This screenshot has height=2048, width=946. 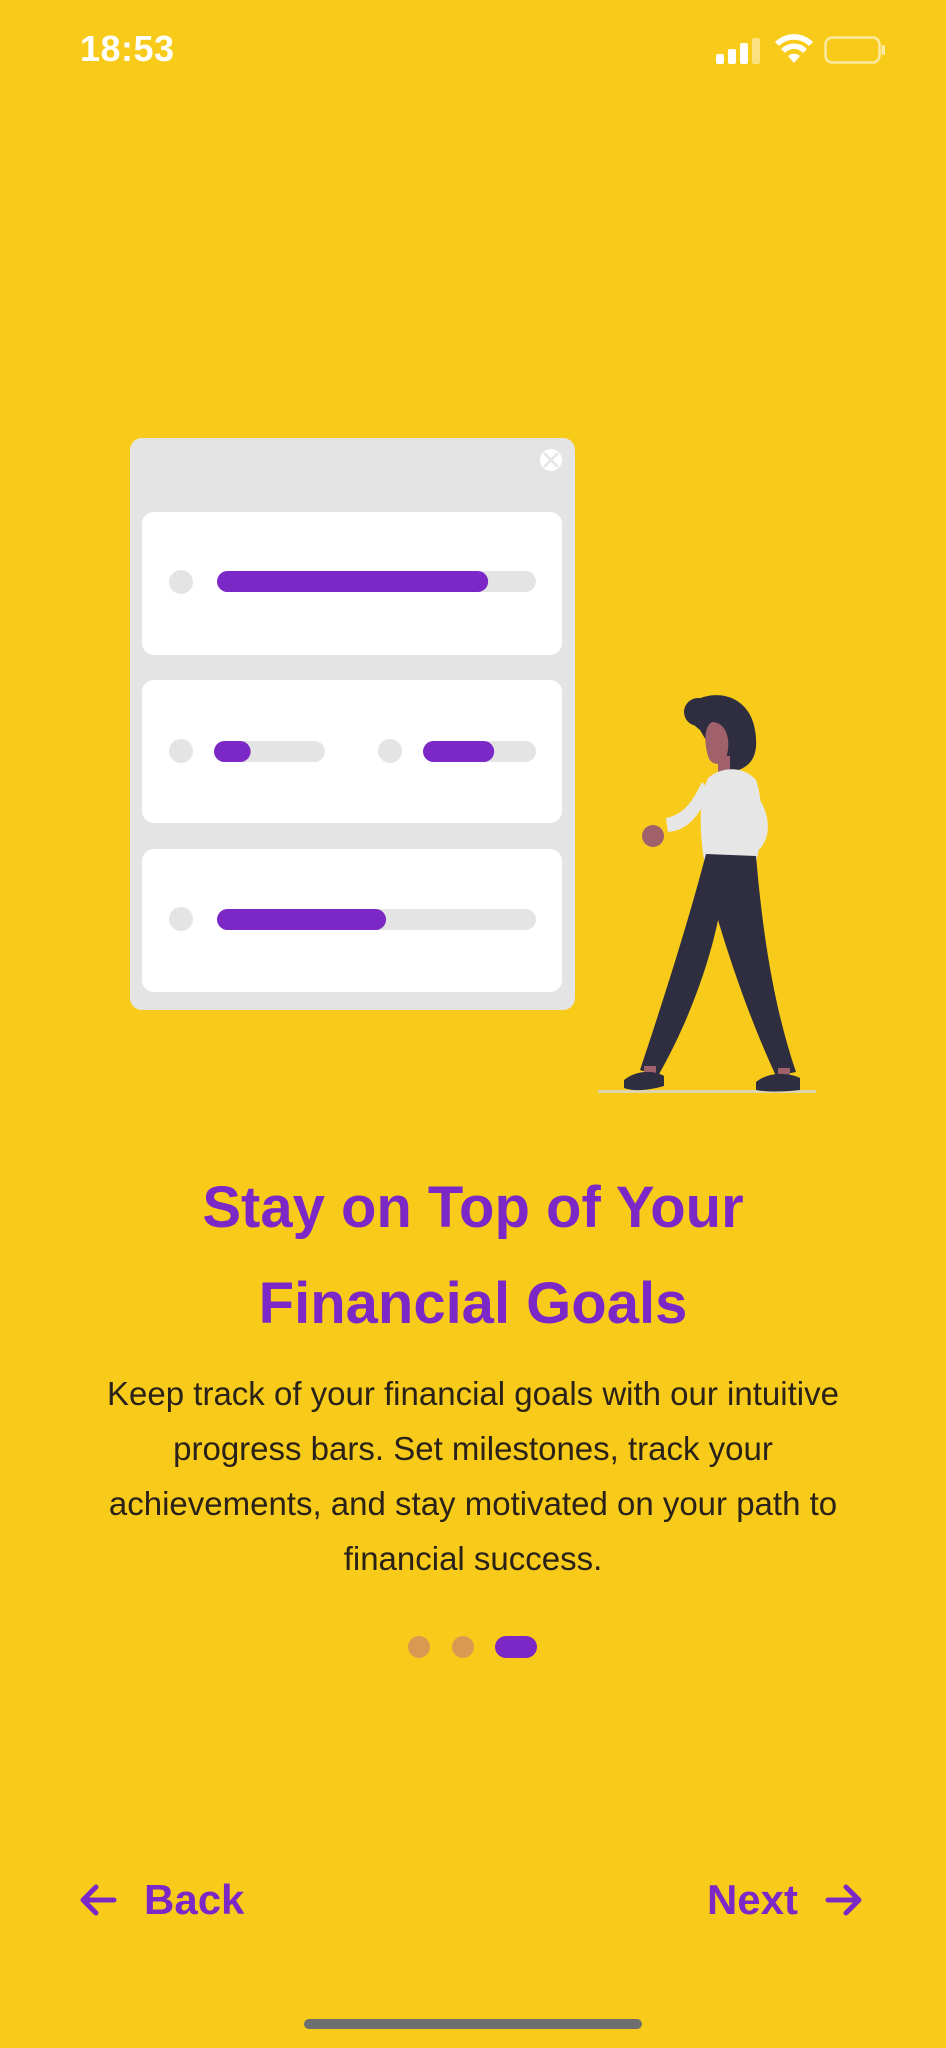 I want to click on signal-icon, so click(x=738, y=51).